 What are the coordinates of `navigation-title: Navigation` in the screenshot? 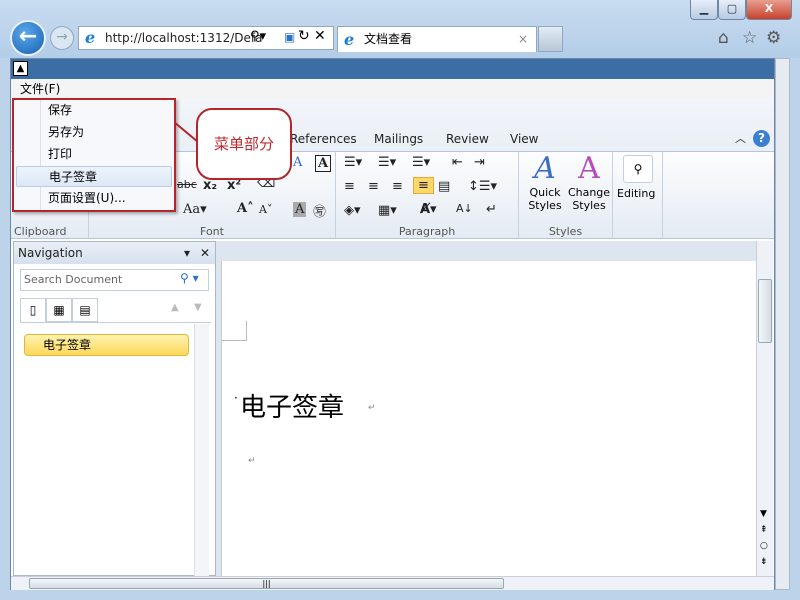 It's located at (50, 253).